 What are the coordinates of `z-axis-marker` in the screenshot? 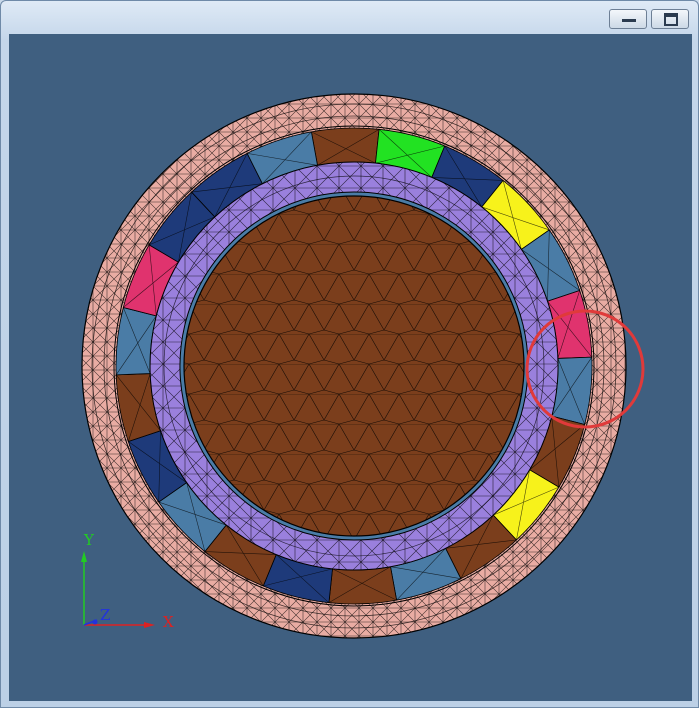 It's located at (95, 622).